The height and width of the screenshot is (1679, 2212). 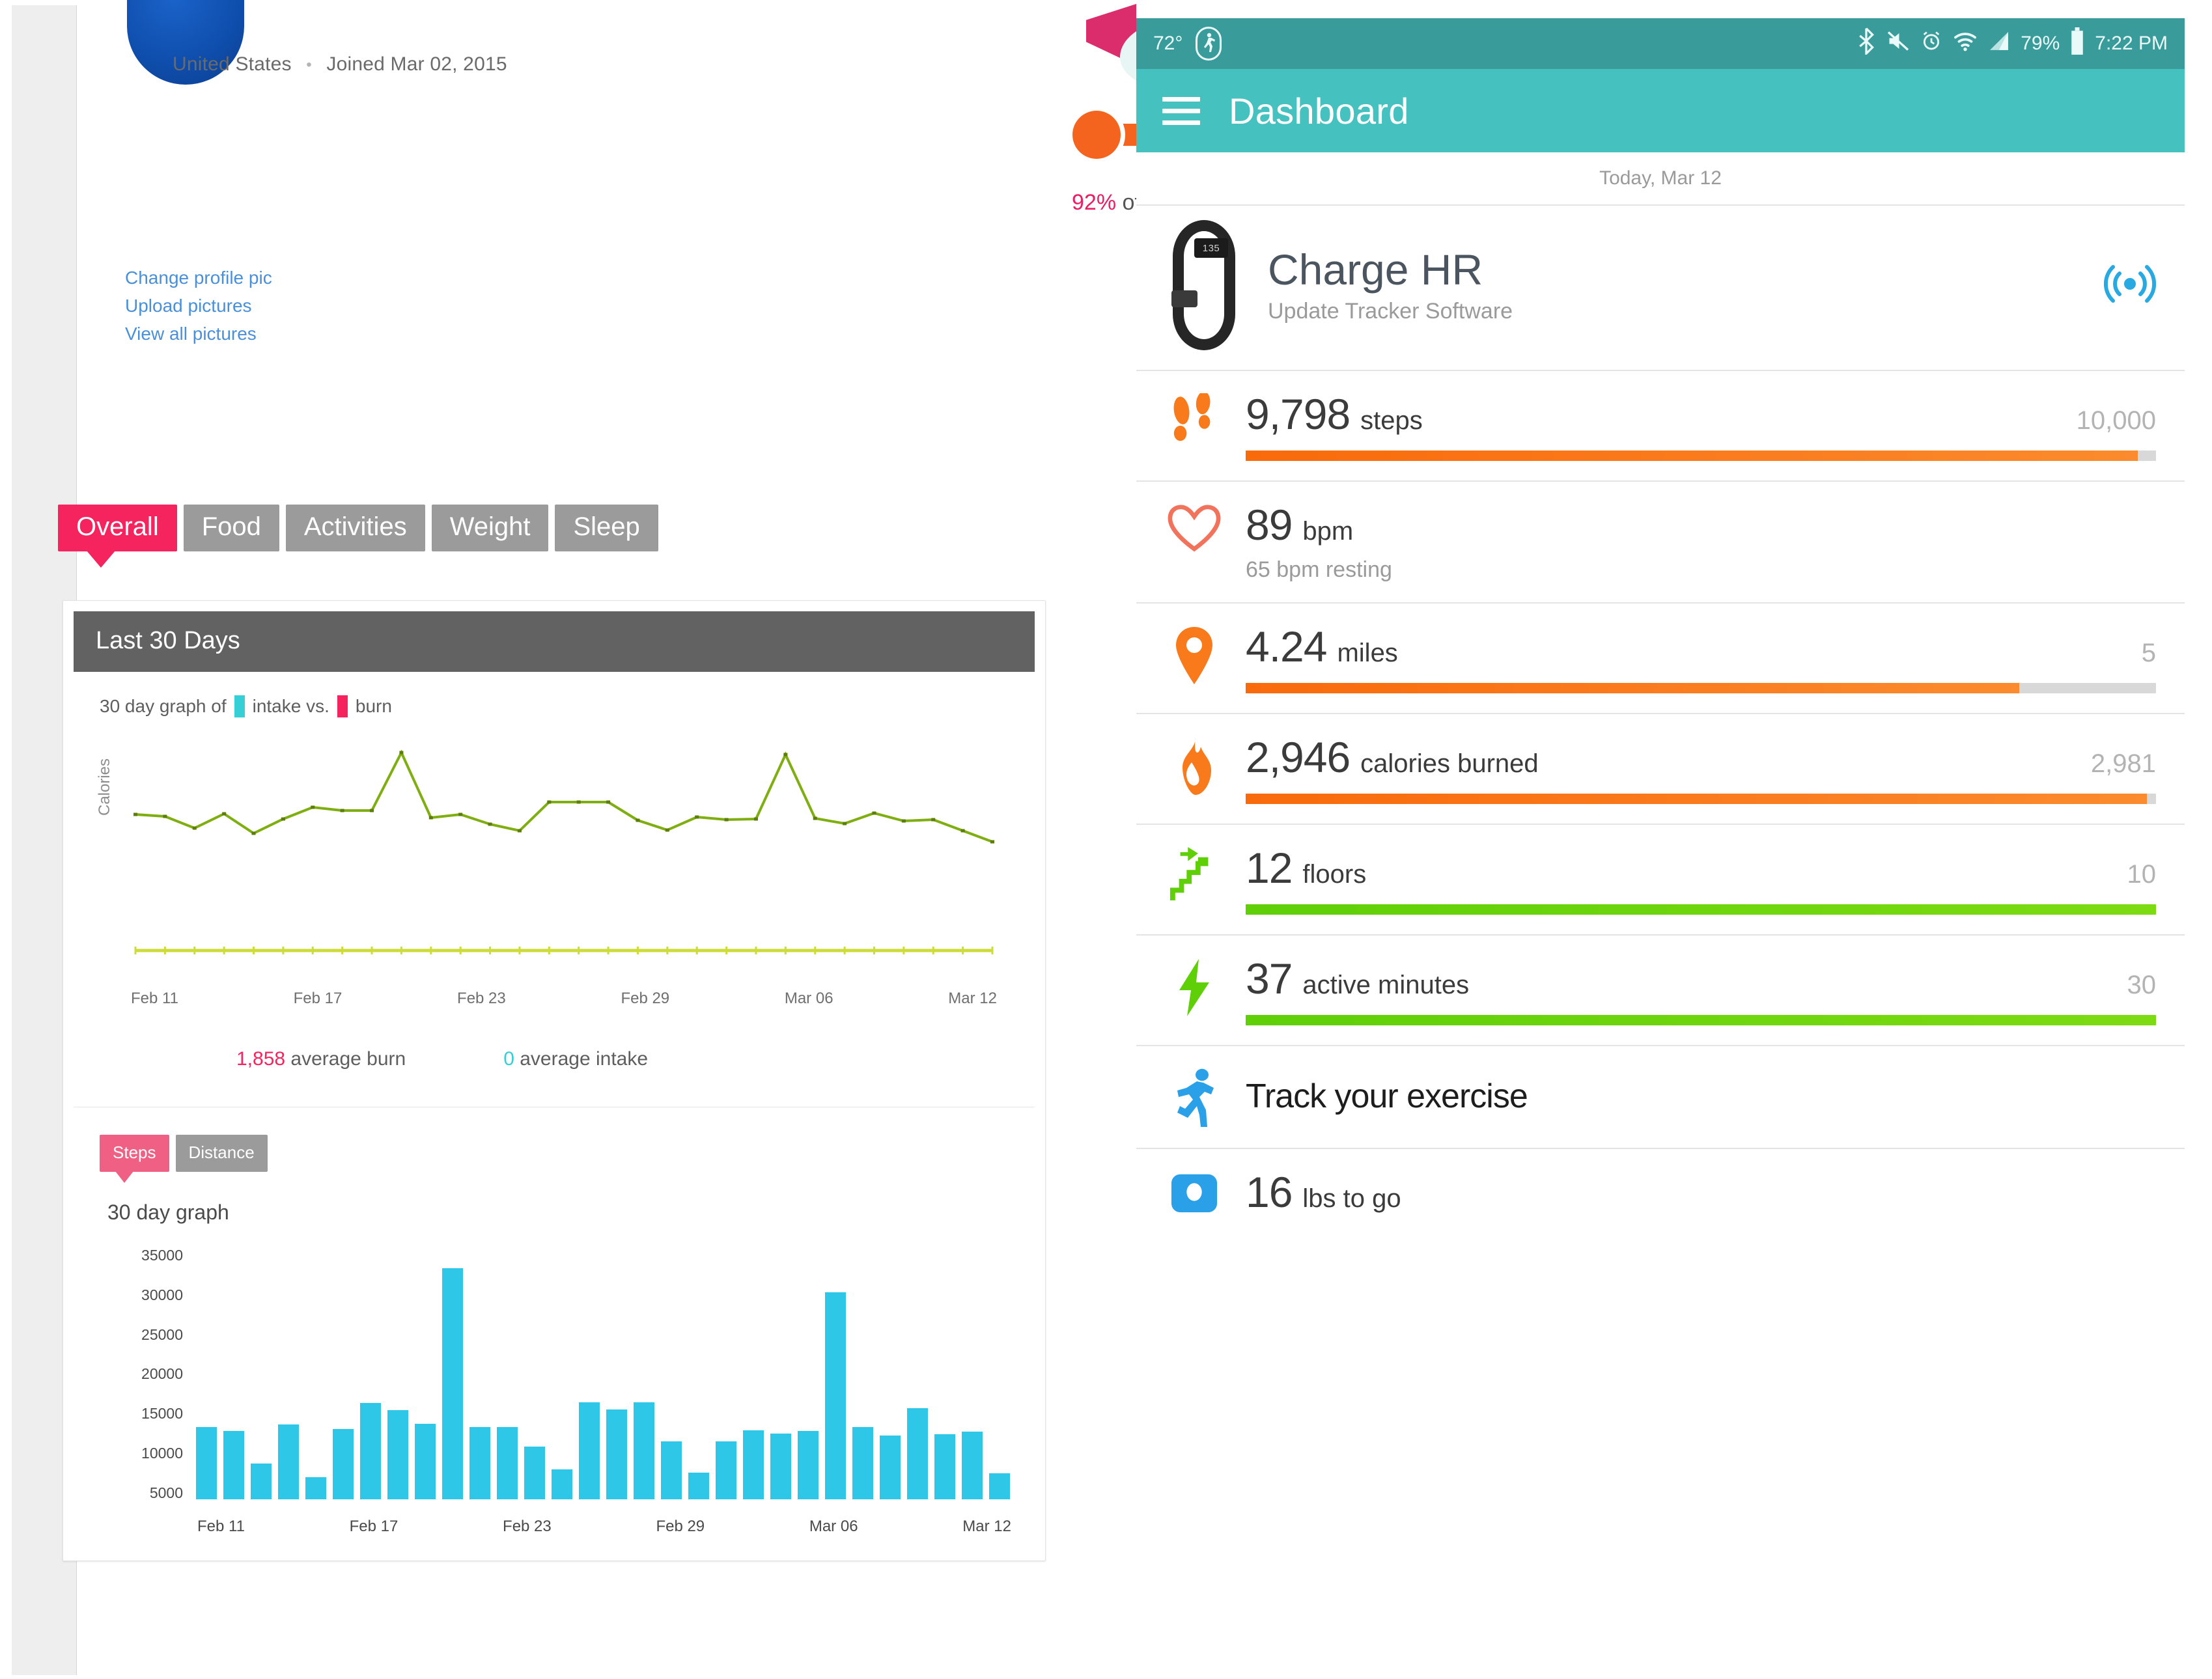 What do you see at coordinates (1661, 110) in the screenshot?
I see `app-bar: Dashboard` at bounding box center [1661, 110].